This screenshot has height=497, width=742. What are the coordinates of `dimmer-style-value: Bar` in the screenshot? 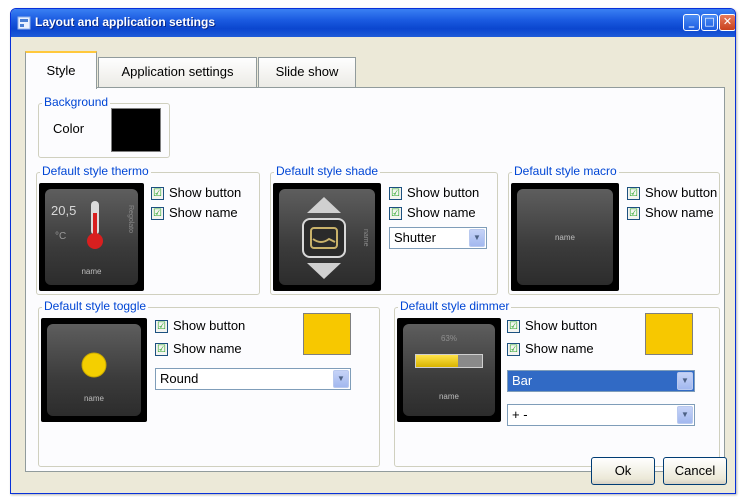 It's located at (522, 380).